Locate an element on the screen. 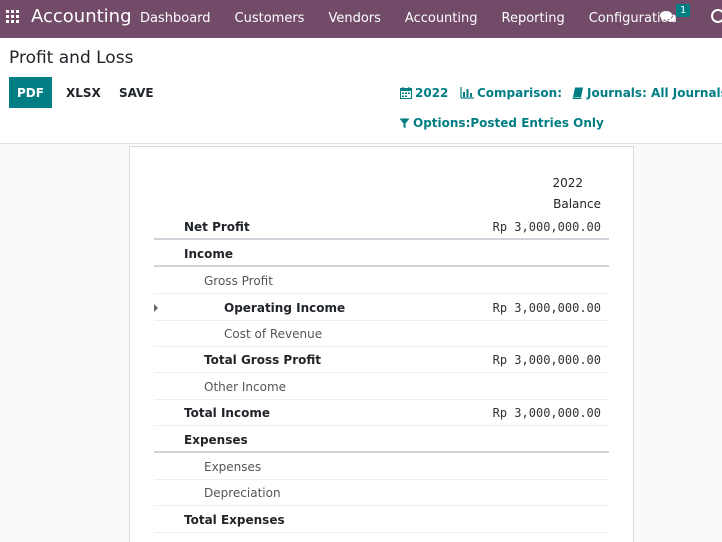 This screenshot has width=722, height=542. column-balance-header: Balance is located at coordinates (577, 204).